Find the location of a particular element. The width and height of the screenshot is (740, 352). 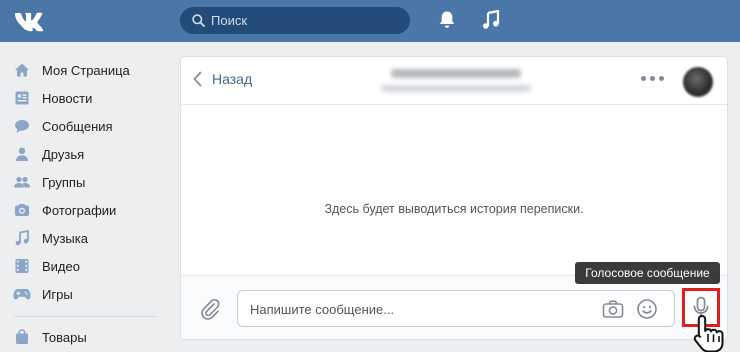

blurred-contact-status is located at coordinates (456, 88).